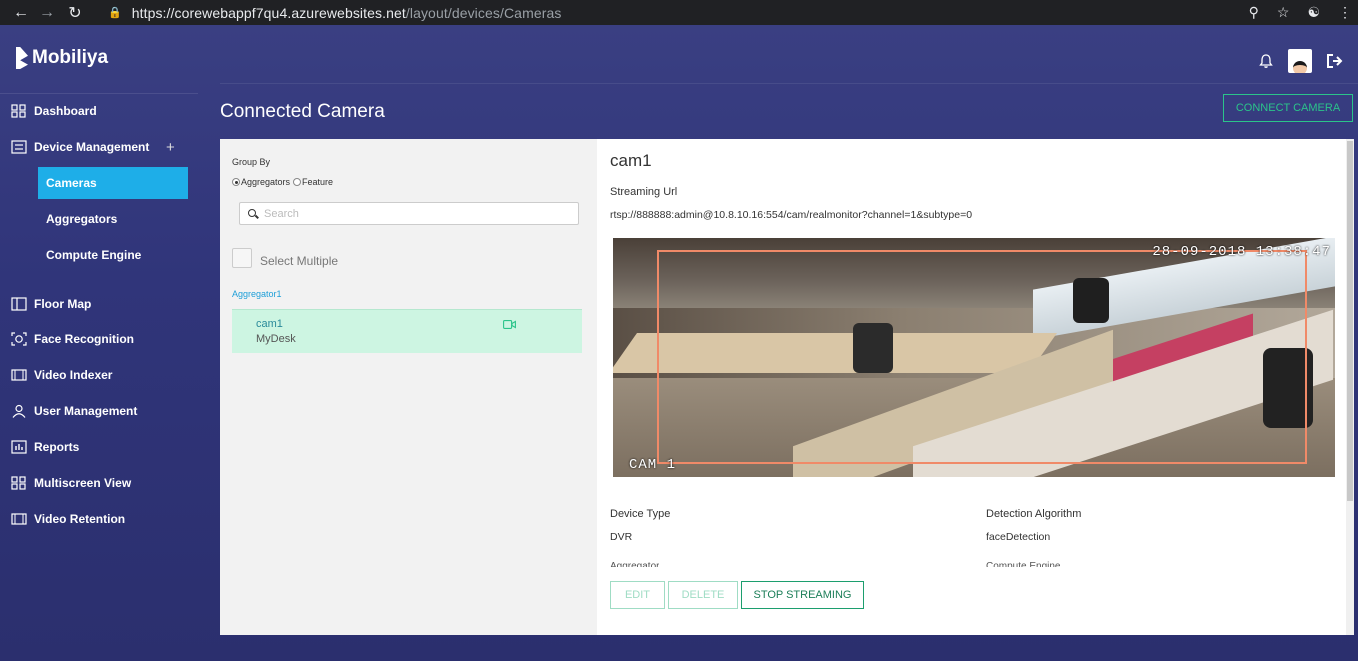  Describe the element at coordinates (18, 111) in the screenshot. I see `grid-icon` at that location.